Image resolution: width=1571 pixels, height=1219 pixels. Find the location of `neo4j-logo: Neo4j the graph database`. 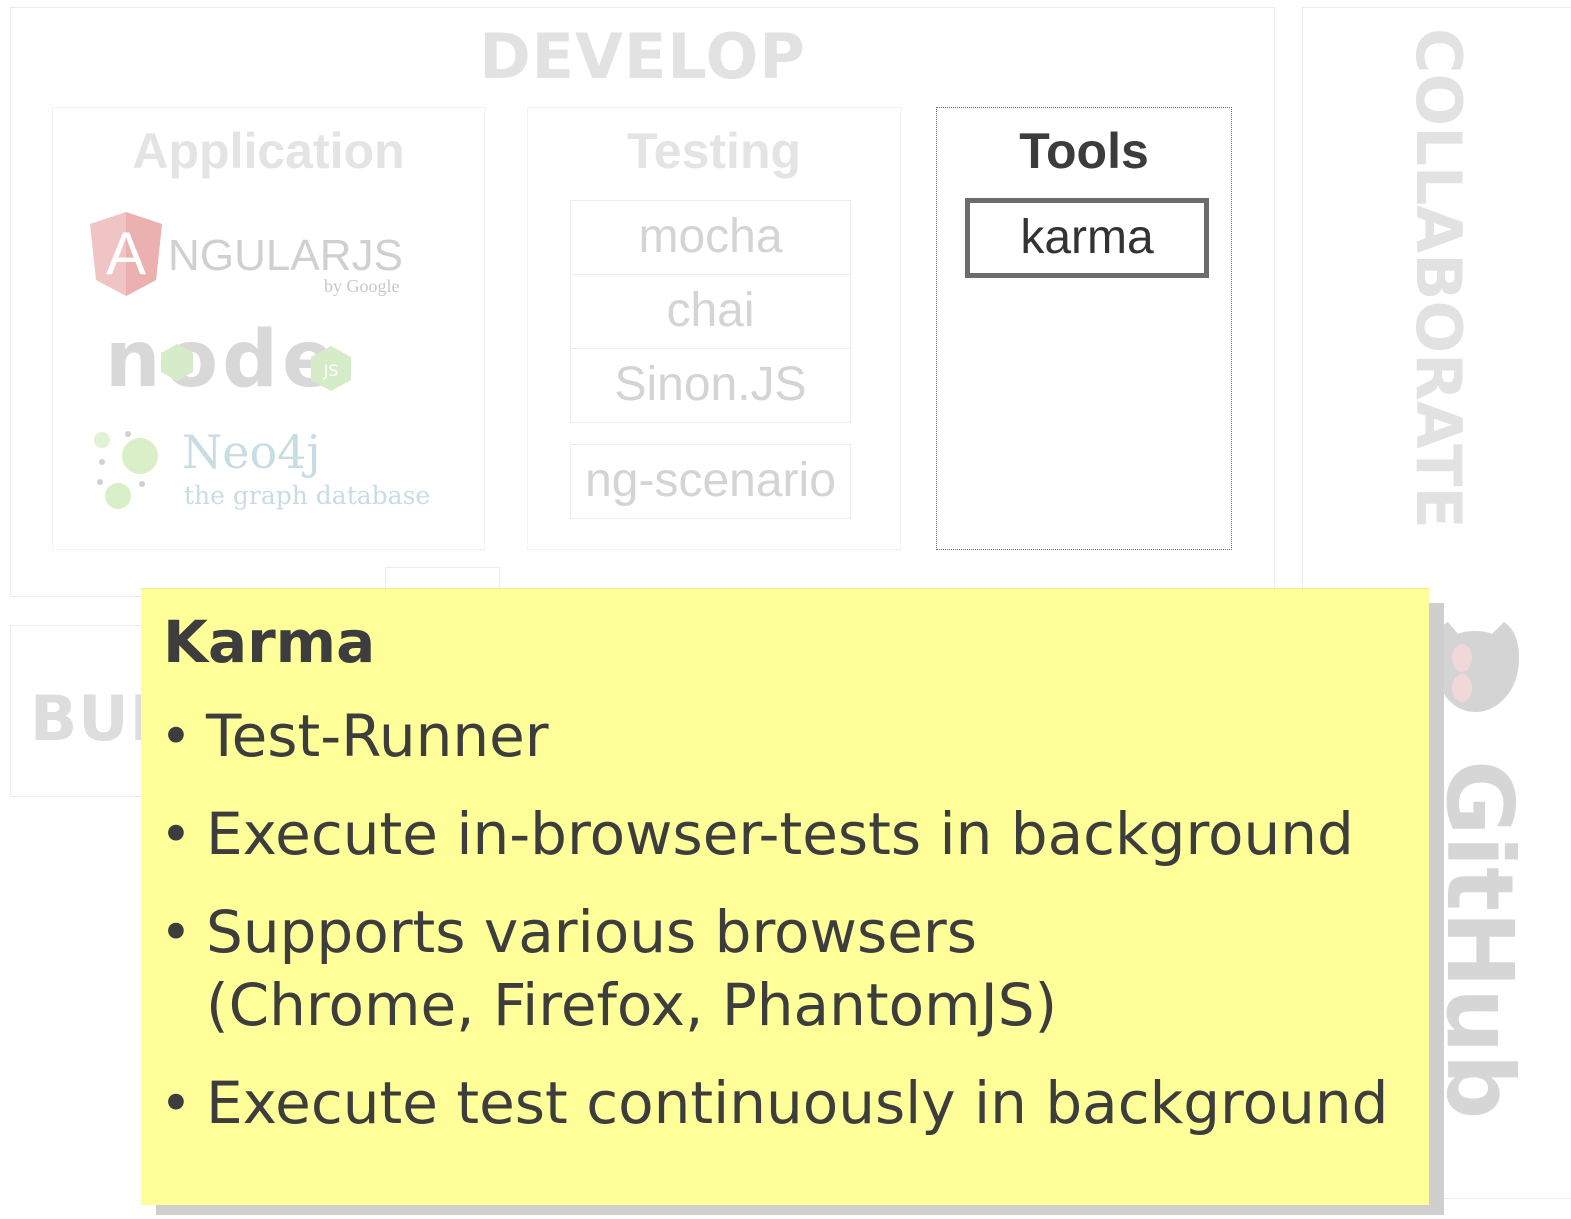

neo4j-logo: Neo4j the graph database is located at coordinates (262, 467).